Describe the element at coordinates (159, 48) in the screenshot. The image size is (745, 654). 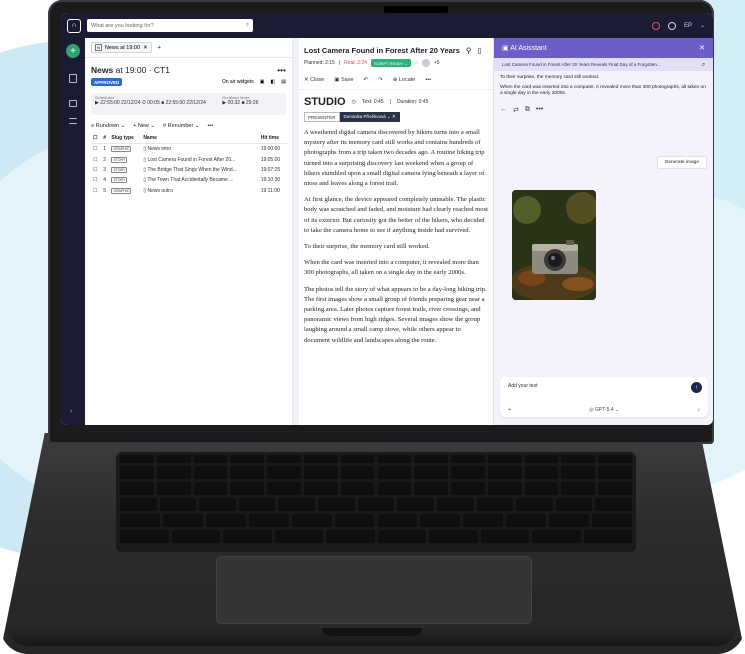
I see `new-tab-icon: +` at that location.